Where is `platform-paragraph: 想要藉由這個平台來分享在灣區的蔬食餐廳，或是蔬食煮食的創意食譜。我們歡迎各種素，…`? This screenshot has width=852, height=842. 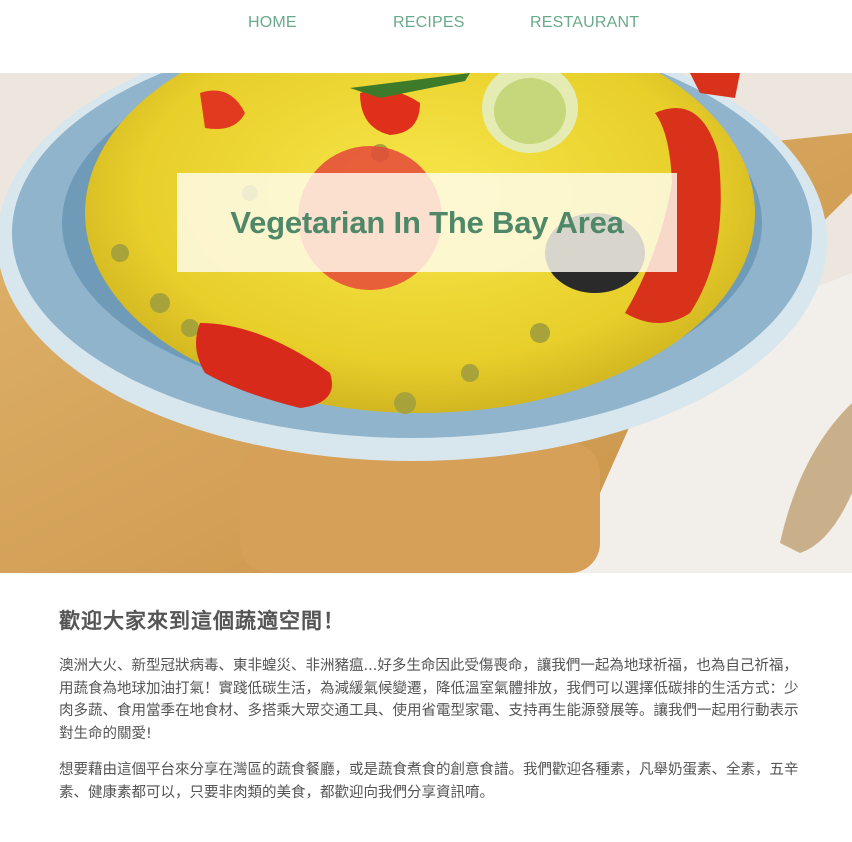
platform-paragraph: 想要藉由這個平台來分享在灣區的蔬食餐廳，或是蔬食煮食的創意食譜。我們歡迎各種素，… is located at coordinates (429, 781).